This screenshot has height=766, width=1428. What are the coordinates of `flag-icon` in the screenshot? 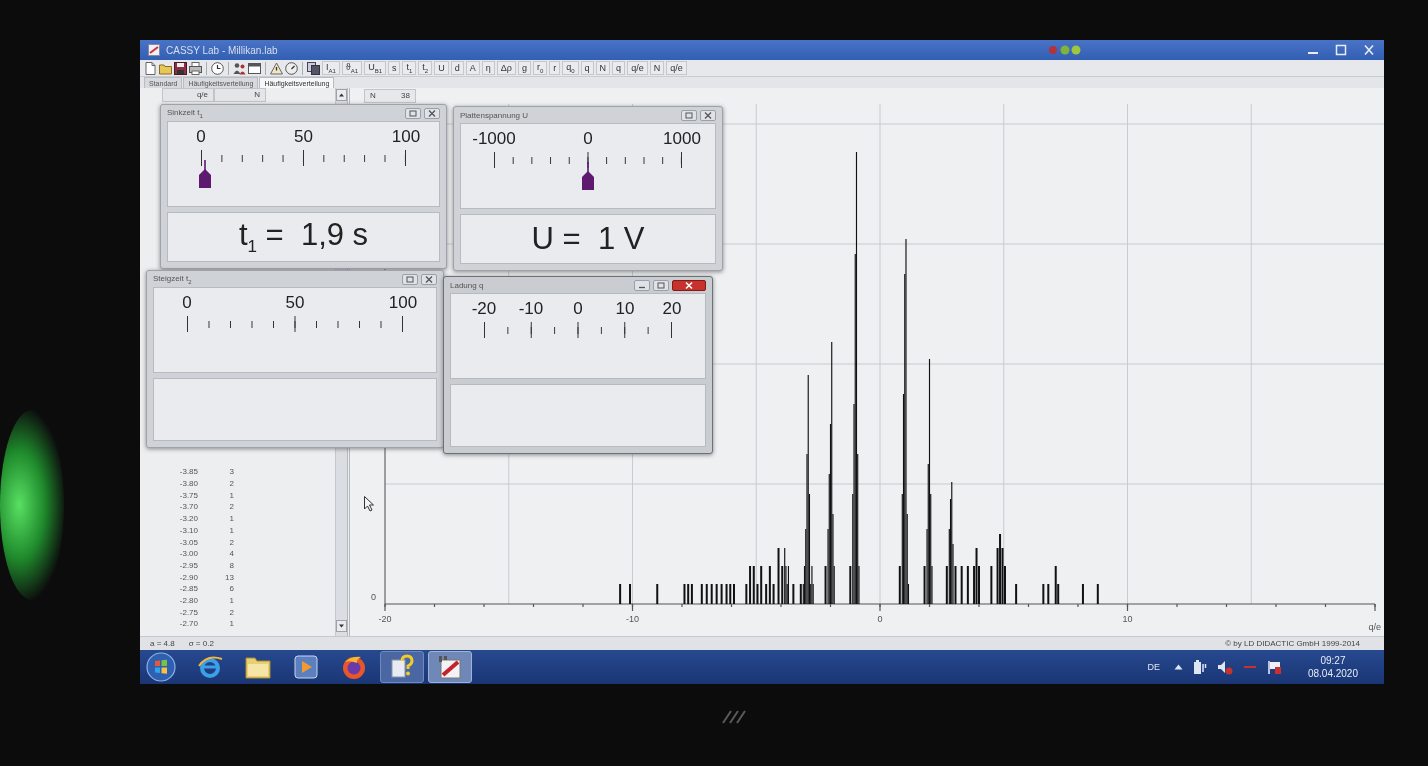 It's located at (1274, 667).